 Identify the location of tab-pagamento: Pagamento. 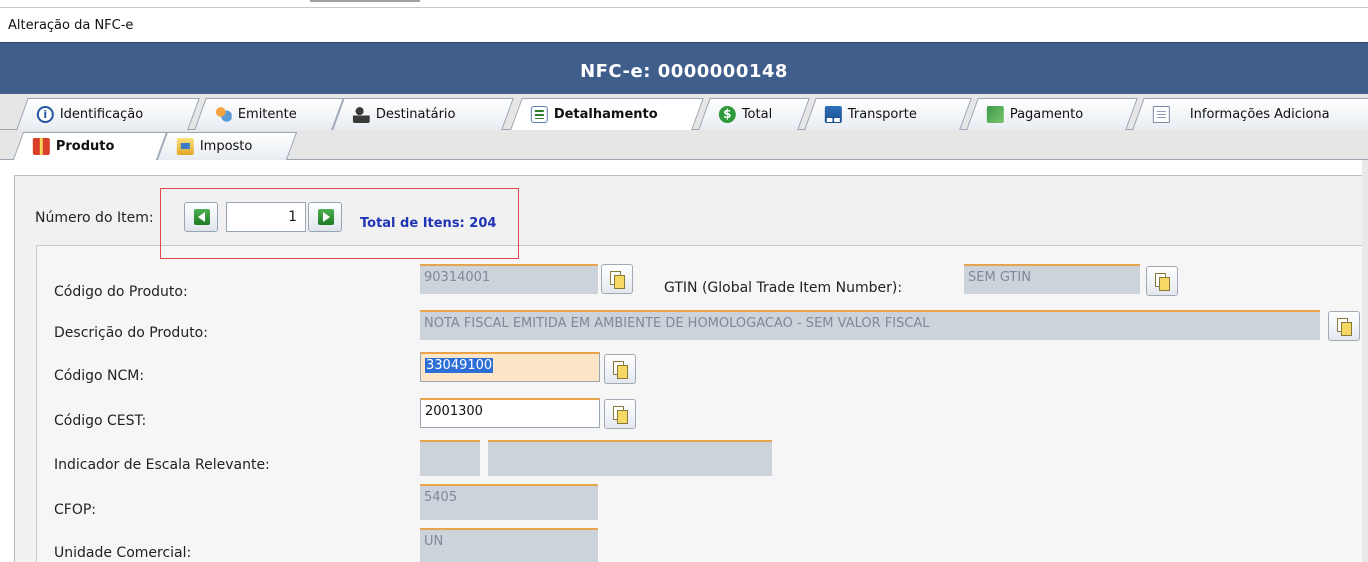
(1052, 114).